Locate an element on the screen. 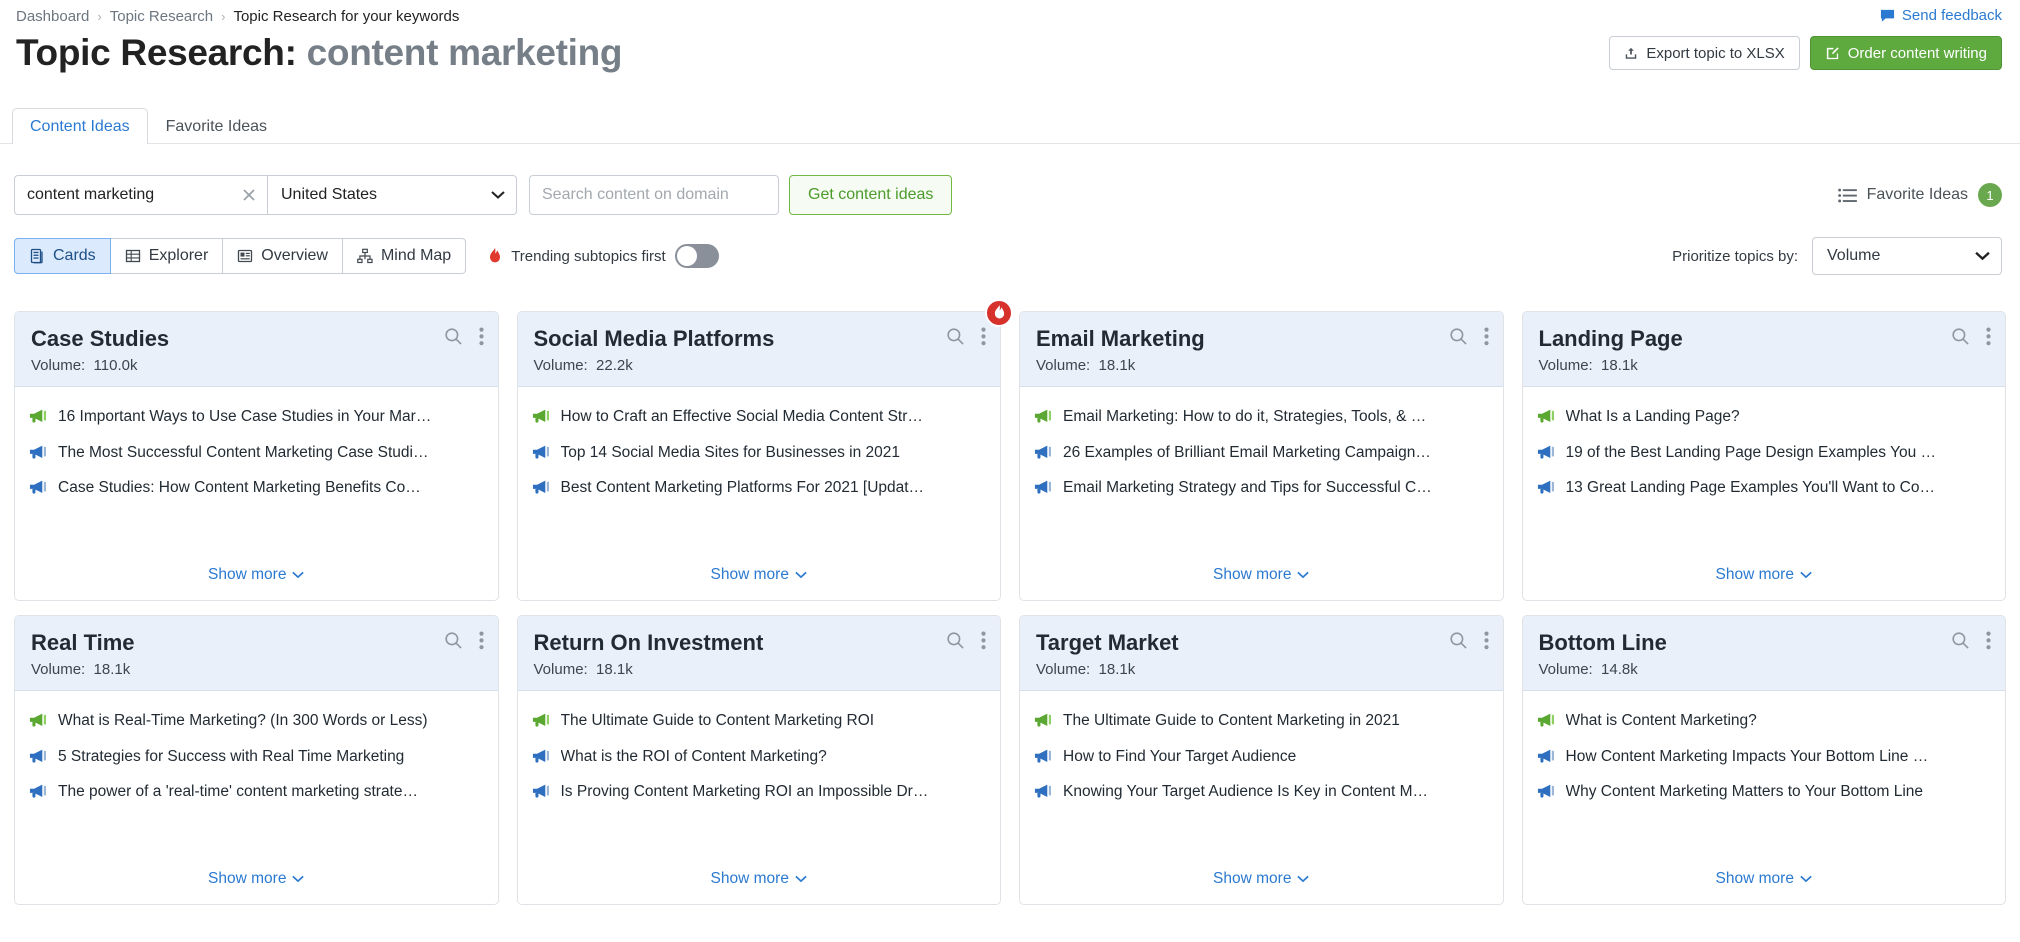  order-content-writing-label: Order content writing is located at coordinates (1917, 53).